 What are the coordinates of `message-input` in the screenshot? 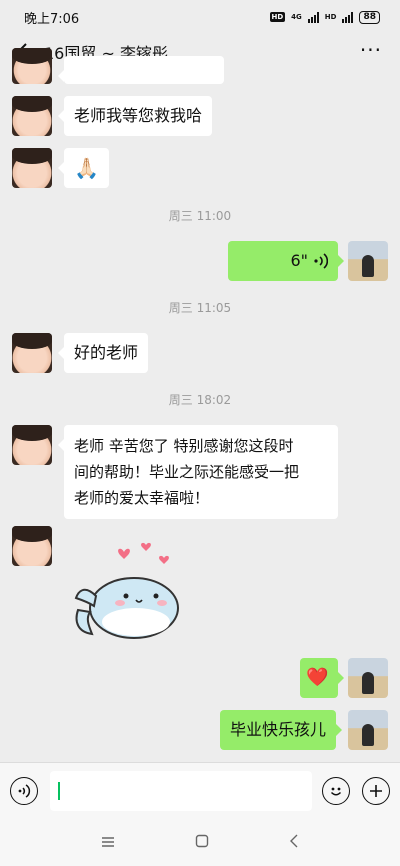 It's located at (181, 791).